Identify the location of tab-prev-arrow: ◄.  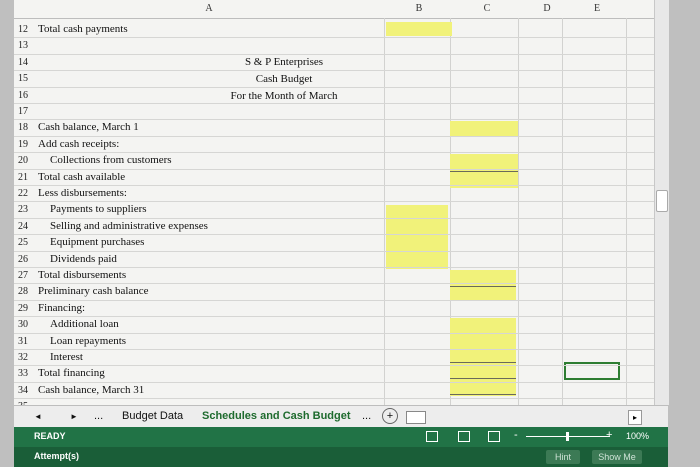
(38, 416).